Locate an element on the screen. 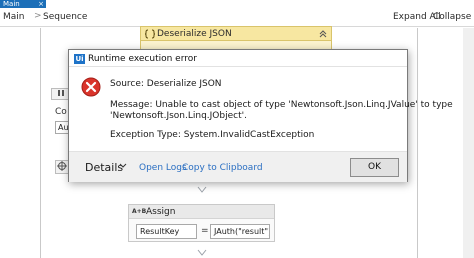 This screenshot has height=258, width=474. copy-to-clipboard-link: Copy to Clipboard is located at coordinates (222, 168).